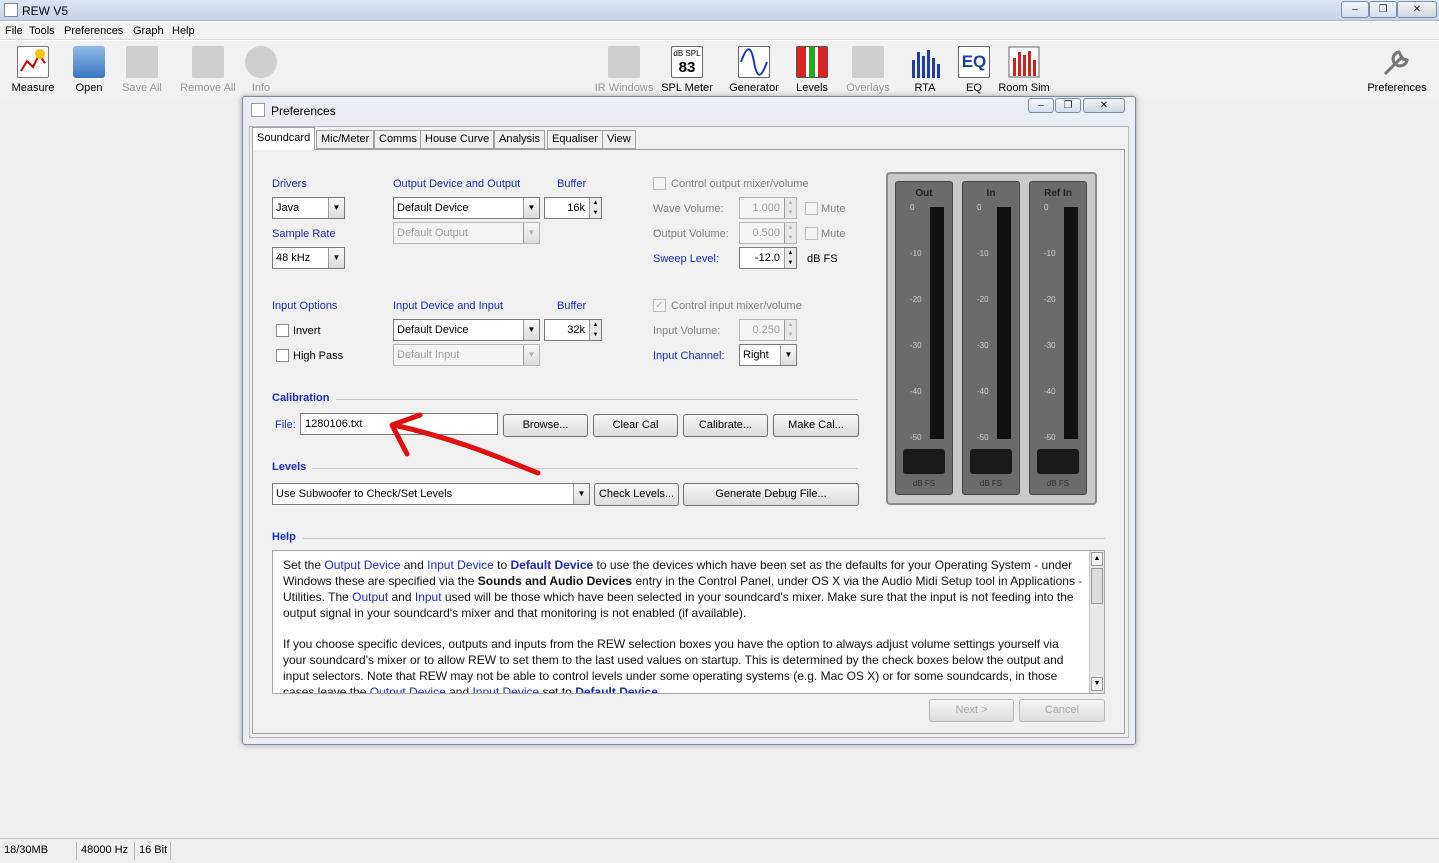 This screenshot has width=1439, height=863. I want to click on help-run: and, so click(401, 597).